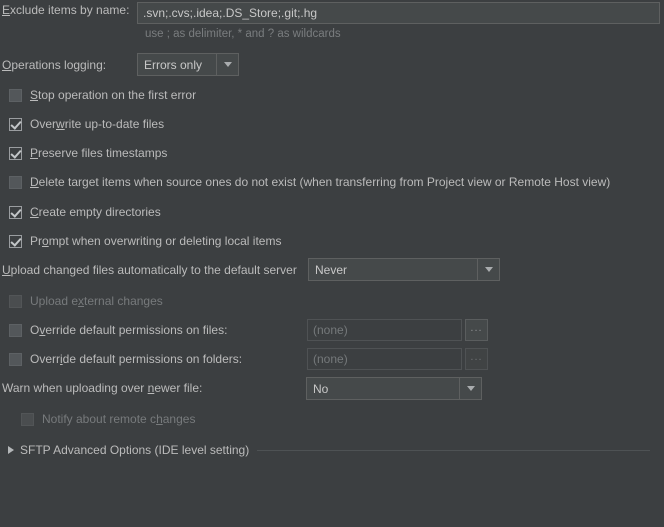 This screenshot has height=527, width=664. Describe the element at coordinates (15, 95) in the screenshot. I see `checkbox-stop-operation-on-first-error` at that location.